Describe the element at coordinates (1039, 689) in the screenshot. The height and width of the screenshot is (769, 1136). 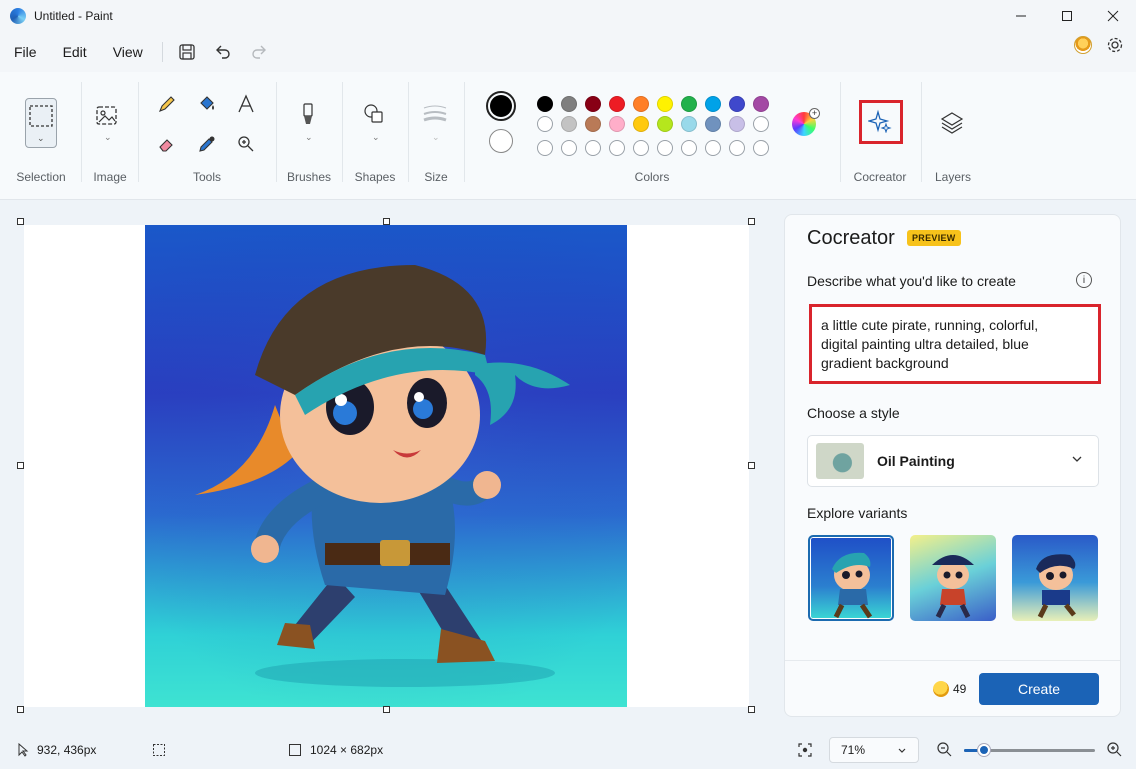
I see `create-button: Create` at that location.